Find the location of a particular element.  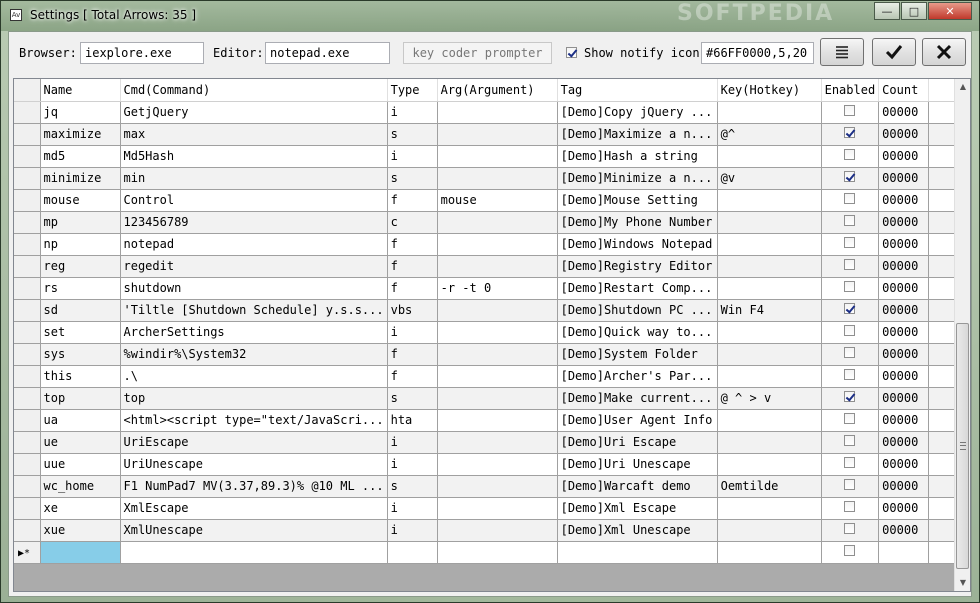

cell-key: @ ^ > v is located at coordinates (769, 398).